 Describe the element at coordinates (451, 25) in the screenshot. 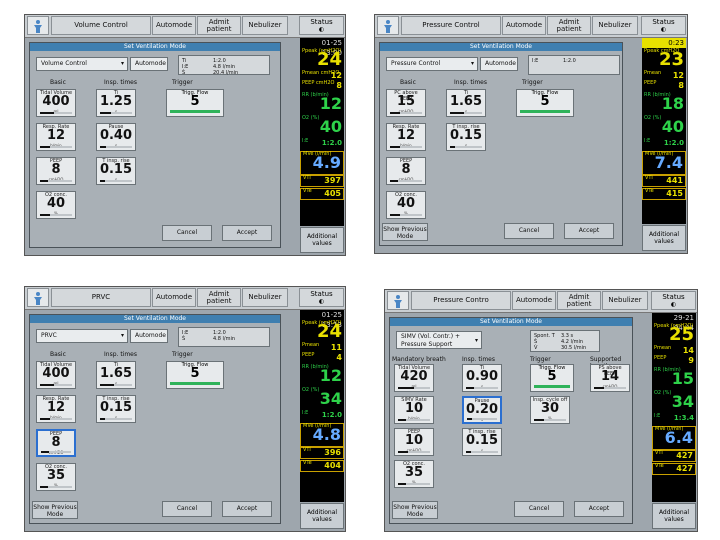

I see `mode-button: Pressure Control` at that location.